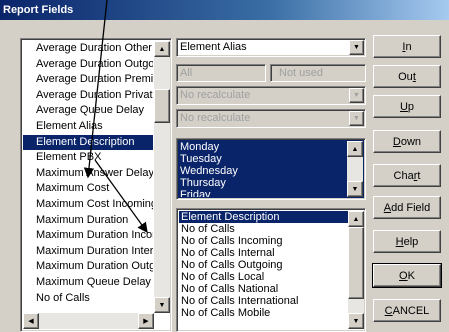  What do you see at coordinates (88, 267) in the screenshot?
I see `list-item: Maximum Duration Outg` at bounding box center [88, 267].